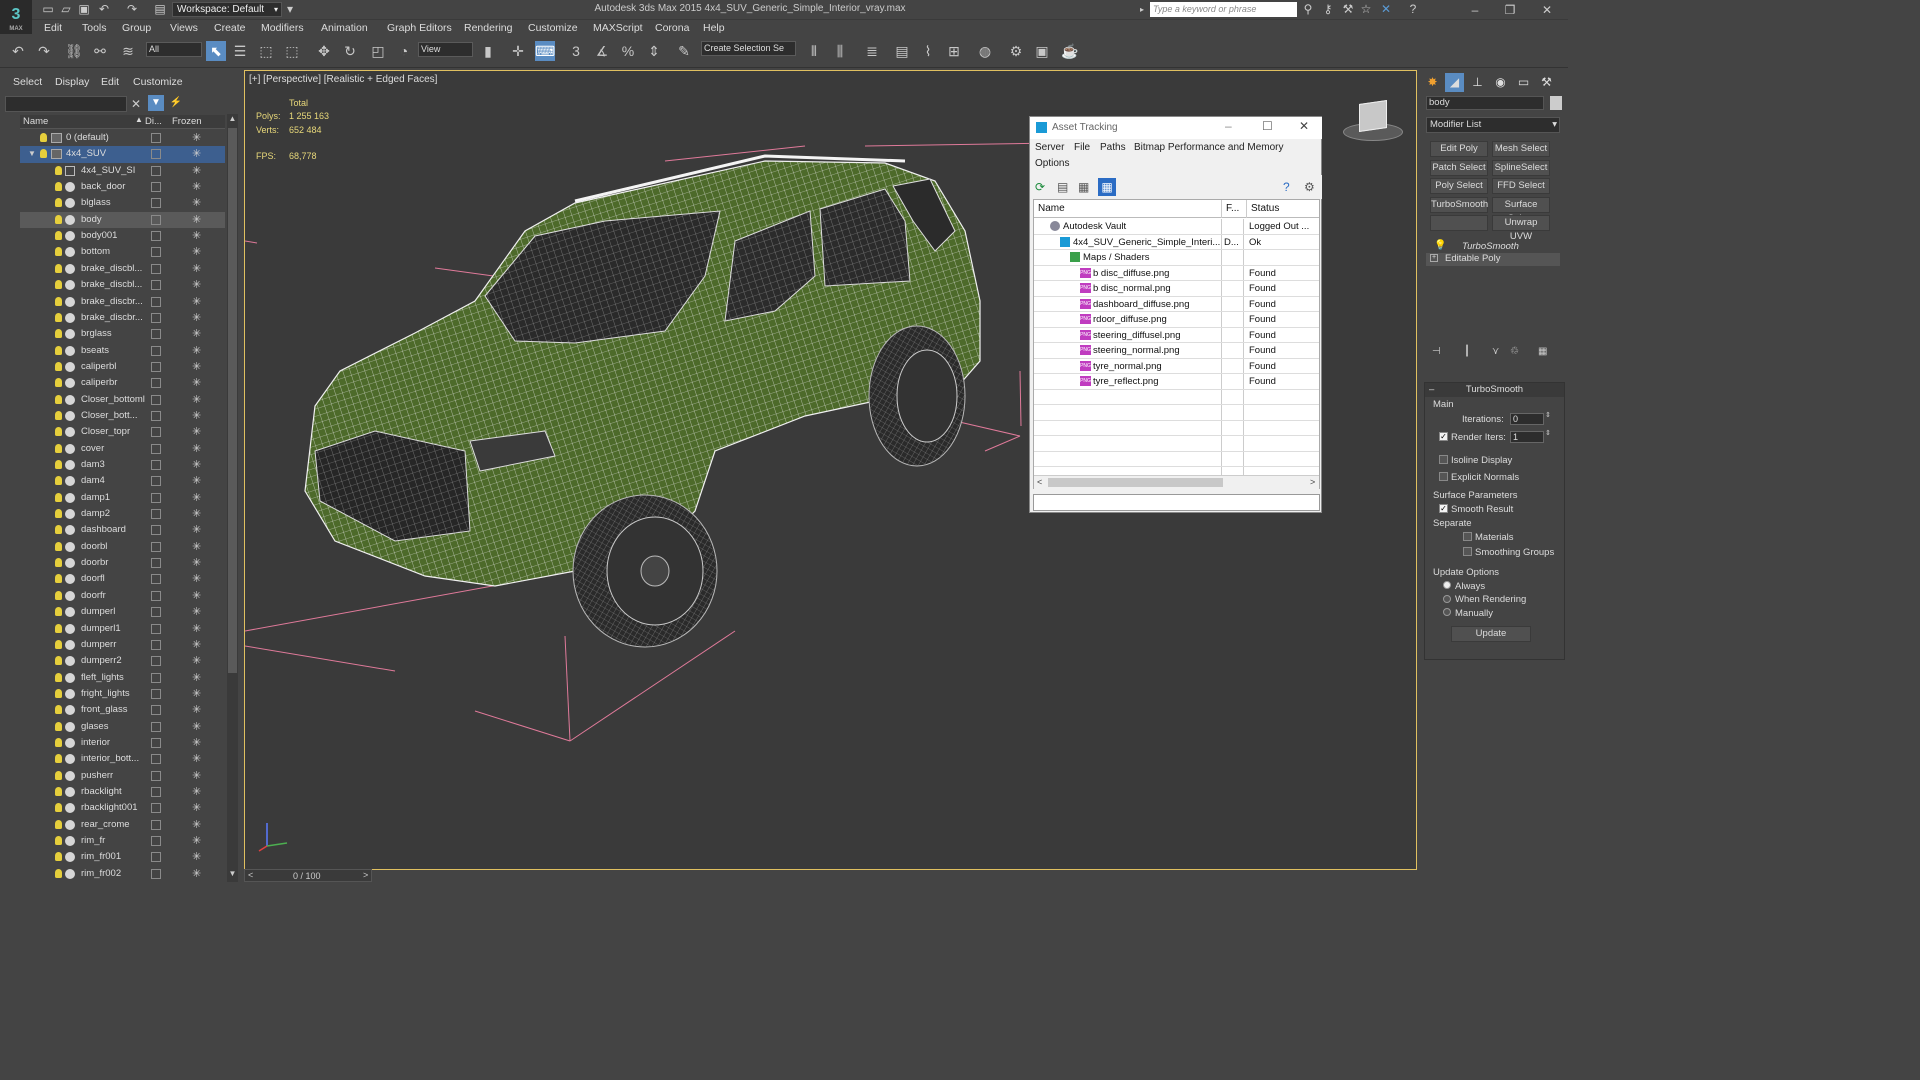  Describe the element at coordinates (1493, 247) in the screenshot. I see `stack-item-turbosmooth: 💡 TurboSmooth` at that location.